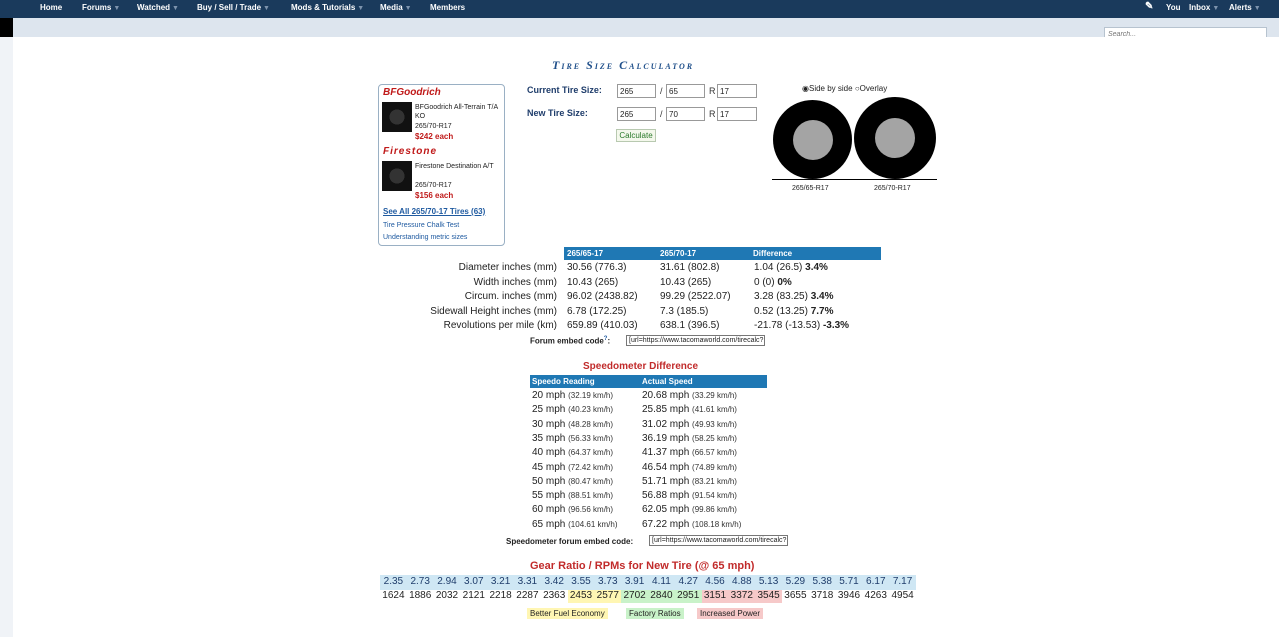 Image resolution: width=1279 pixels, height=637 pixels. I want to click on gear-ratio-cell: 7.17, so click(902, 581).